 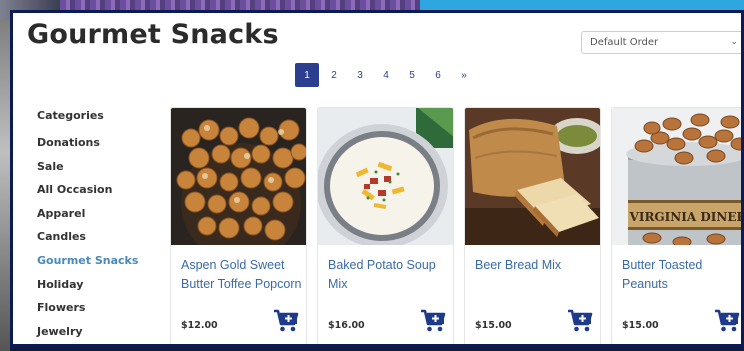 I want to click on popcorn-image, so click(x=238, y=176).